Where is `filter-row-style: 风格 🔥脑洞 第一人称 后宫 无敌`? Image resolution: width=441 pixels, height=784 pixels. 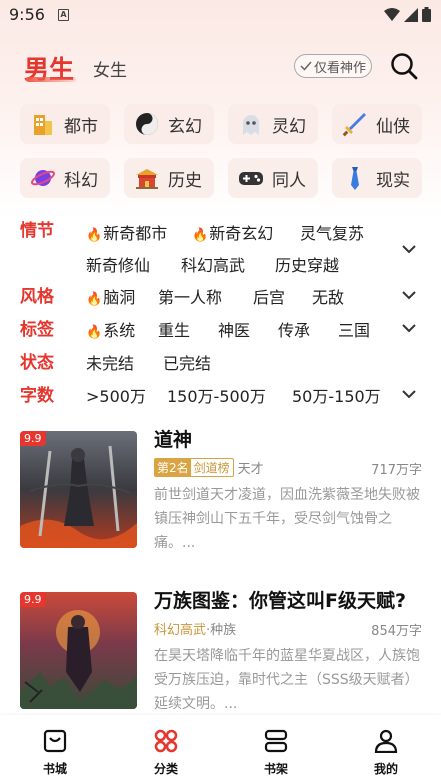
filter-row-style: 风格 🔥脑洞 第一人称 后宫 无敌 is located at coordinates (220, 296).